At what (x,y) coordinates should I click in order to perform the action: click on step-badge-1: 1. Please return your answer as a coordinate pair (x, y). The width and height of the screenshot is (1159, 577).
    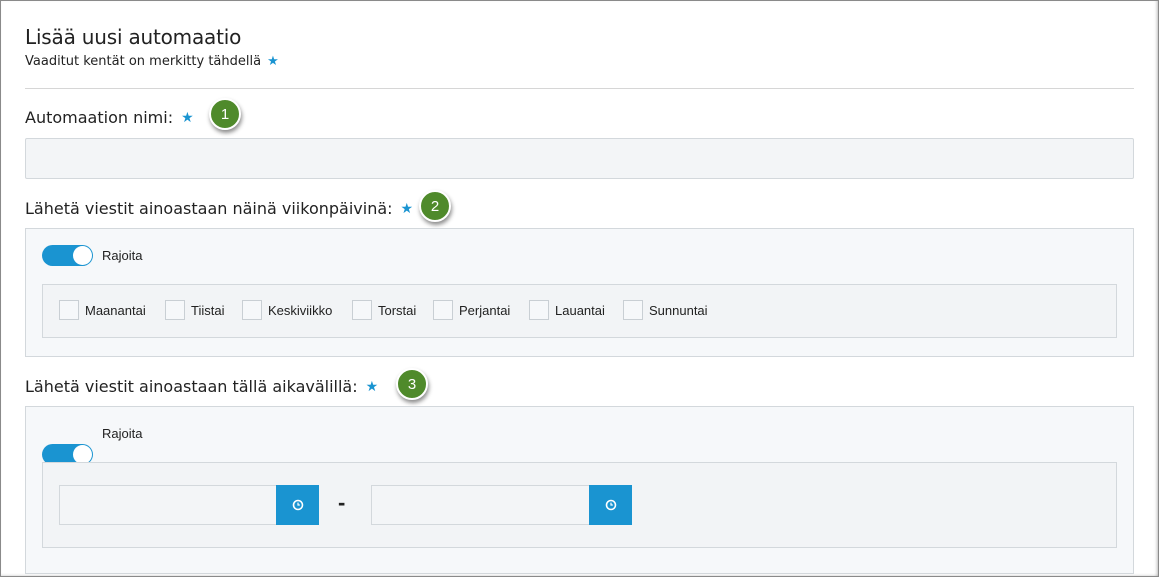
    Looking at the image, I should click on (225, 114).